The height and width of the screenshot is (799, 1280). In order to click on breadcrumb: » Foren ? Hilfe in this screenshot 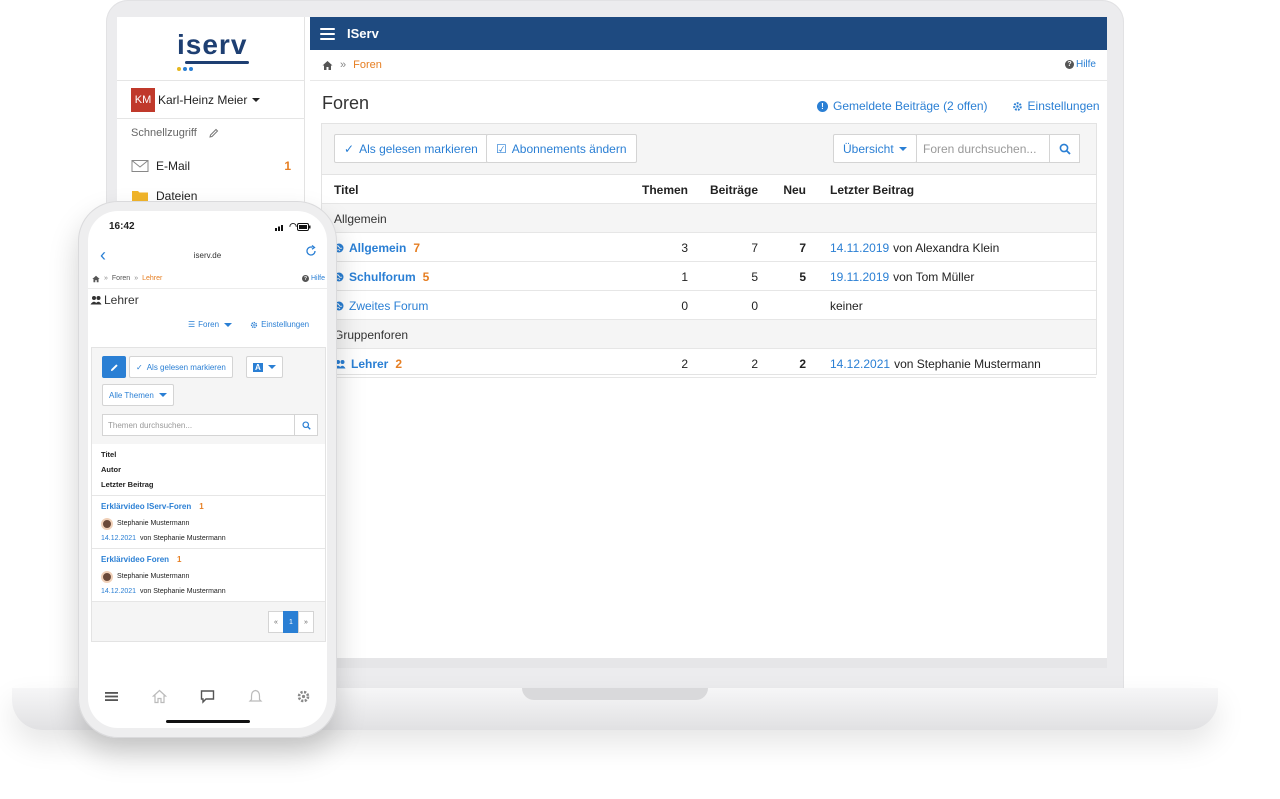, I will do `click(708, 65)`.